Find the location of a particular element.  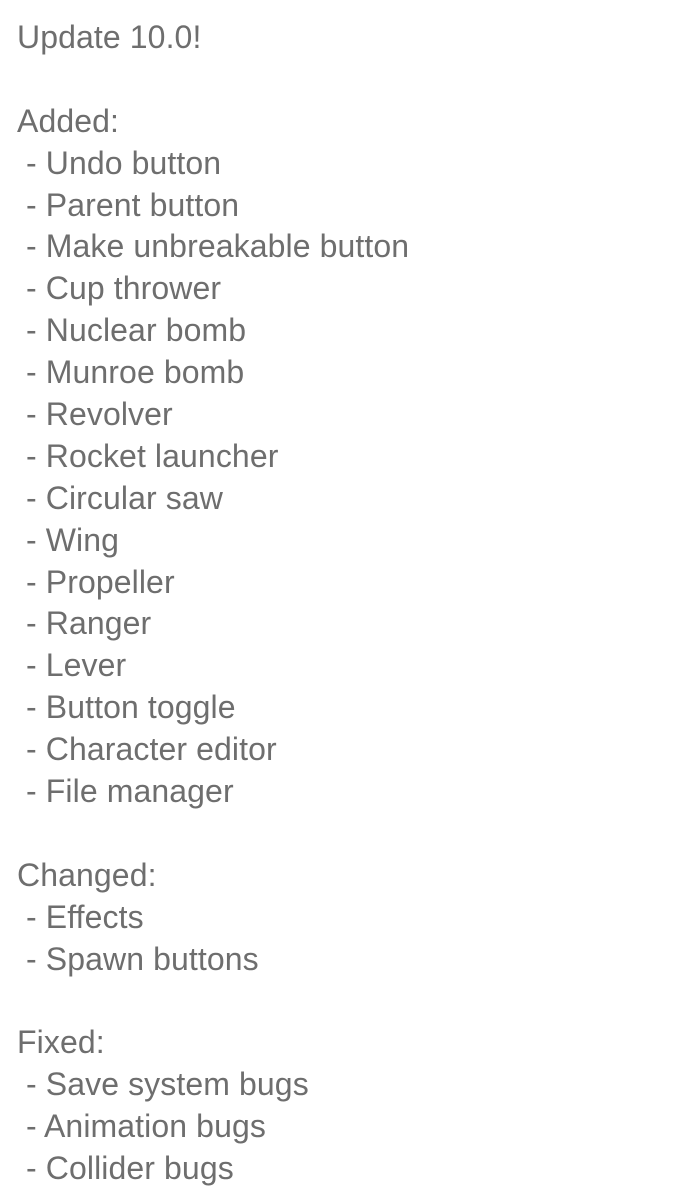

added-item: Munroe bomb is located at coordinates (213, 373).